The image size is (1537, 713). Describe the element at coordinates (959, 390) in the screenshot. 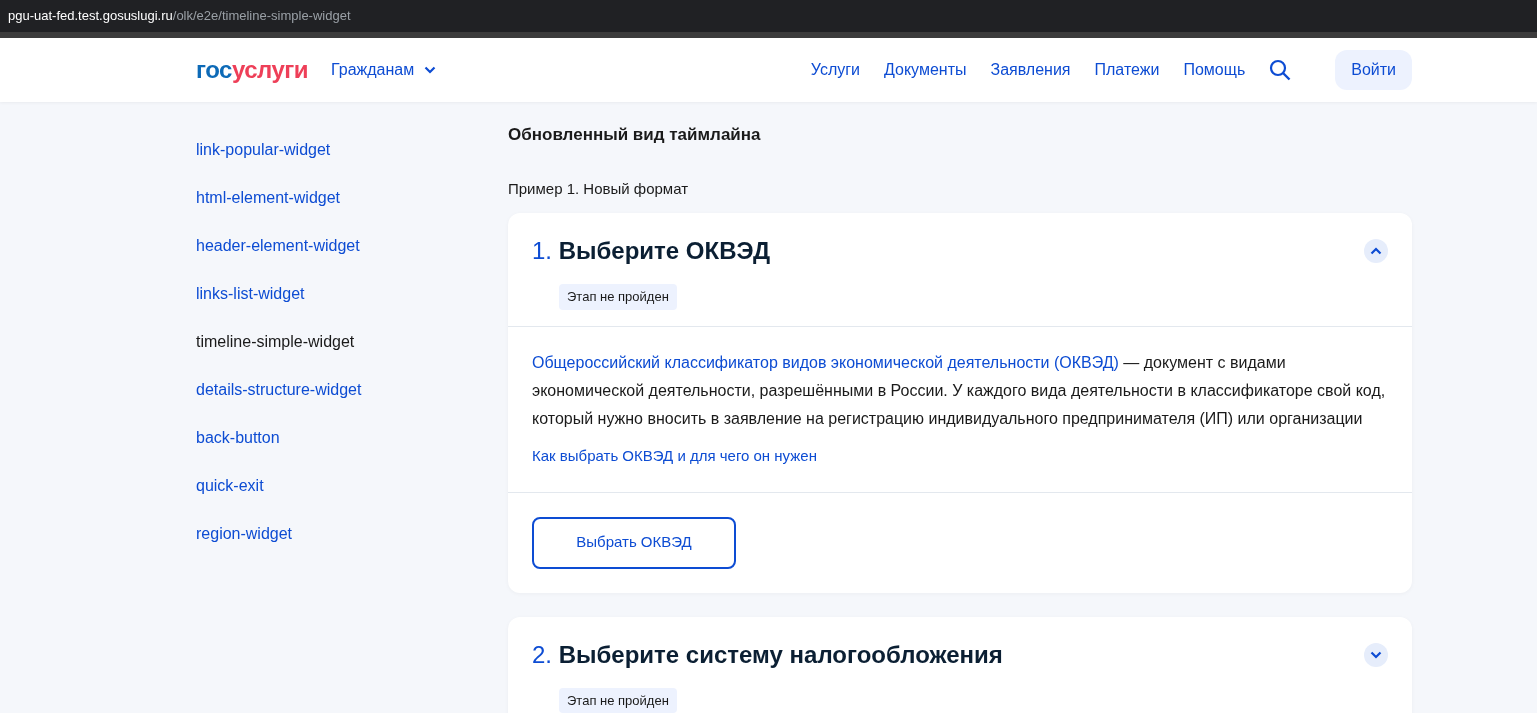

I see `step-description: Общероссийский классификатор видов экономической деятельности (ОКВЭД) — документ с видами экономической деятельности, разрешёнными в России. У каждого вида деятельности в классификаторе свой код, который нужно вносить в заявление на регистрацию индивидуального предпринимателя (ИП) или организации` at that location.